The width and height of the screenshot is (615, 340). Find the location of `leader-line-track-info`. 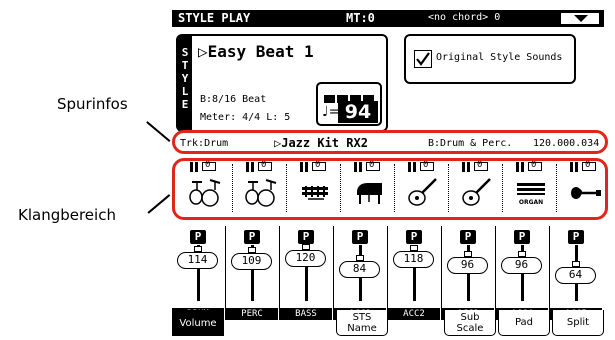

leader-line-track-info is located at coordinates (158, 131).